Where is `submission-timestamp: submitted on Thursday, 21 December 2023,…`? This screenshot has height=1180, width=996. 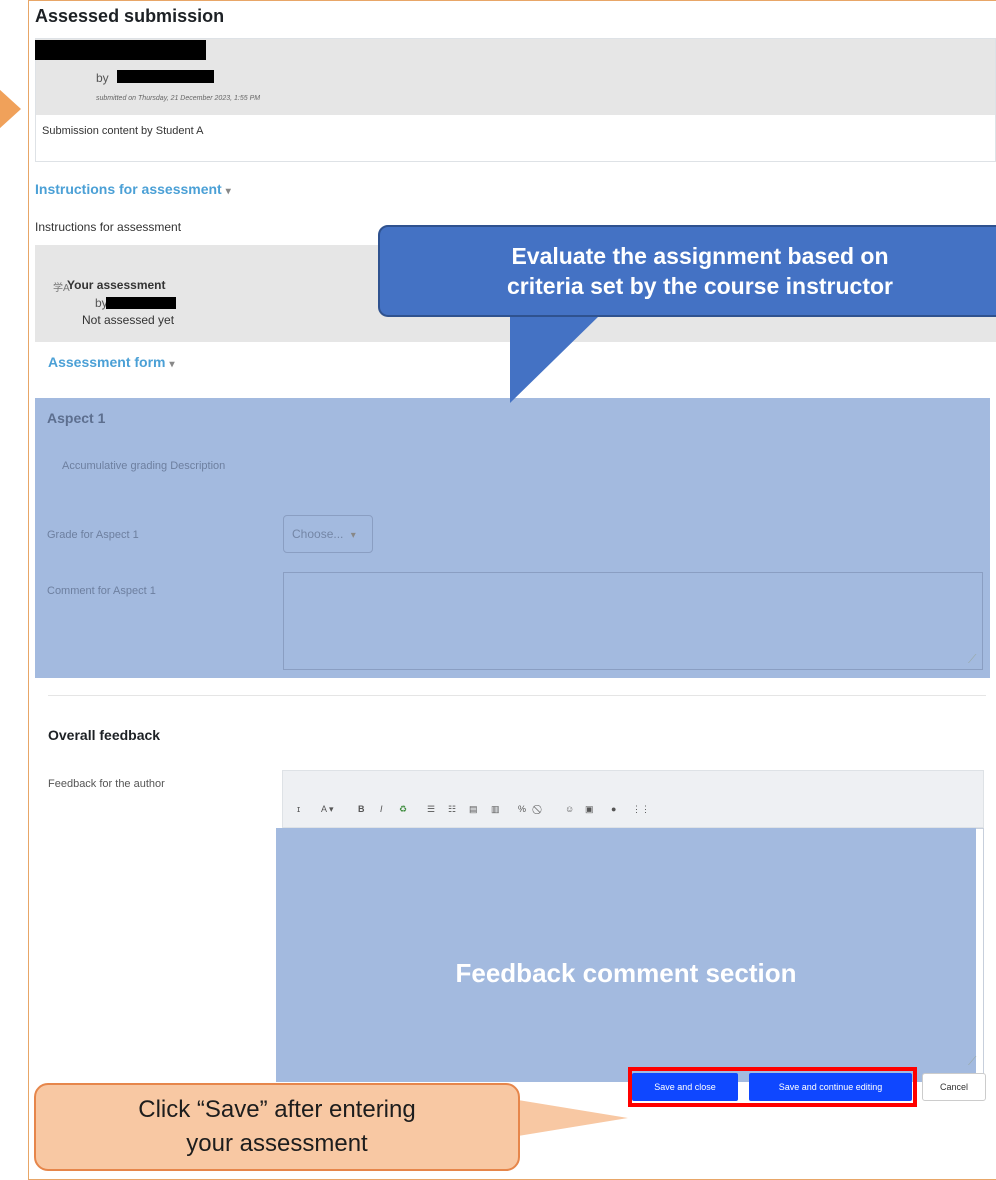
submission-timestamp: submitted on Thursday, 21 December 2023,… is located at coordinates (178, 98).